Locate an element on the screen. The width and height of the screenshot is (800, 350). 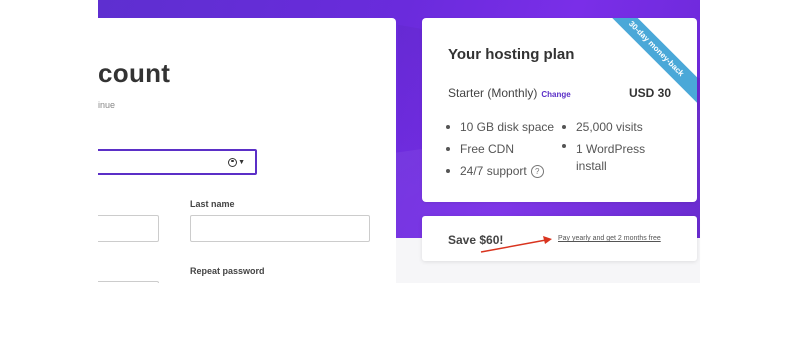
plan-title: Your hosting plan is located at coordinates (511, 54).